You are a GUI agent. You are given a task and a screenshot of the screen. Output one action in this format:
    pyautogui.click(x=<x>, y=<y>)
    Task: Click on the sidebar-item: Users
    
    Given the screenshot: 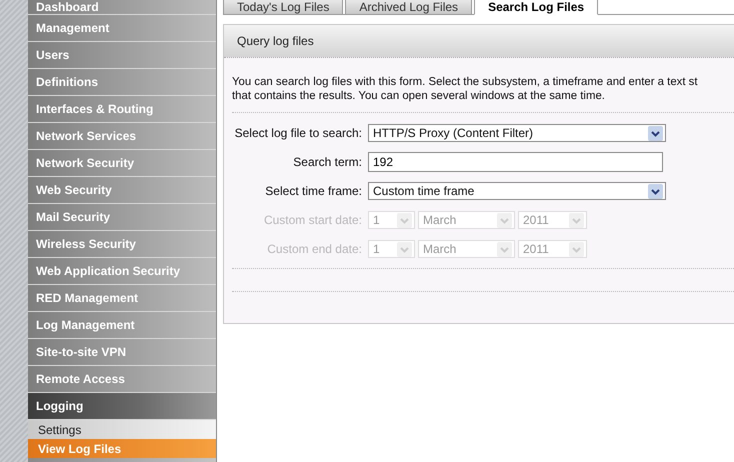 What is the action you would take?
    pyautogui.click(x=122, y=55)
    